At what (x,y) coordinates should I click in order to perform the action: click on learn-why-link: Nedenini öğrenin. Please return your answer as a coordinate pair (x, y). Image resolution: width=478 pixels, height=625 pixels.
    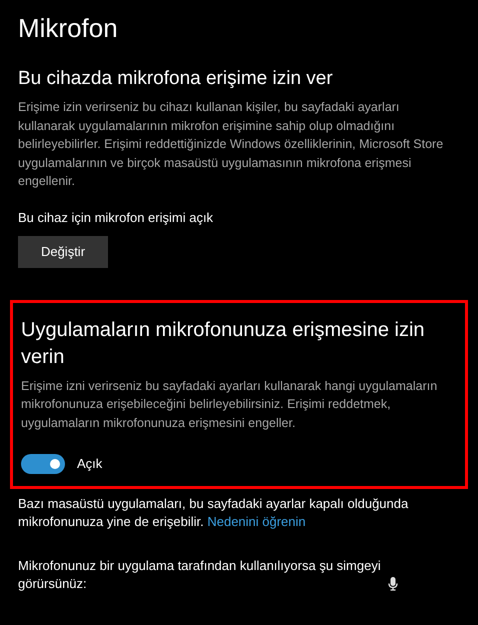
    Looking at the image, I should click on (256, 521).